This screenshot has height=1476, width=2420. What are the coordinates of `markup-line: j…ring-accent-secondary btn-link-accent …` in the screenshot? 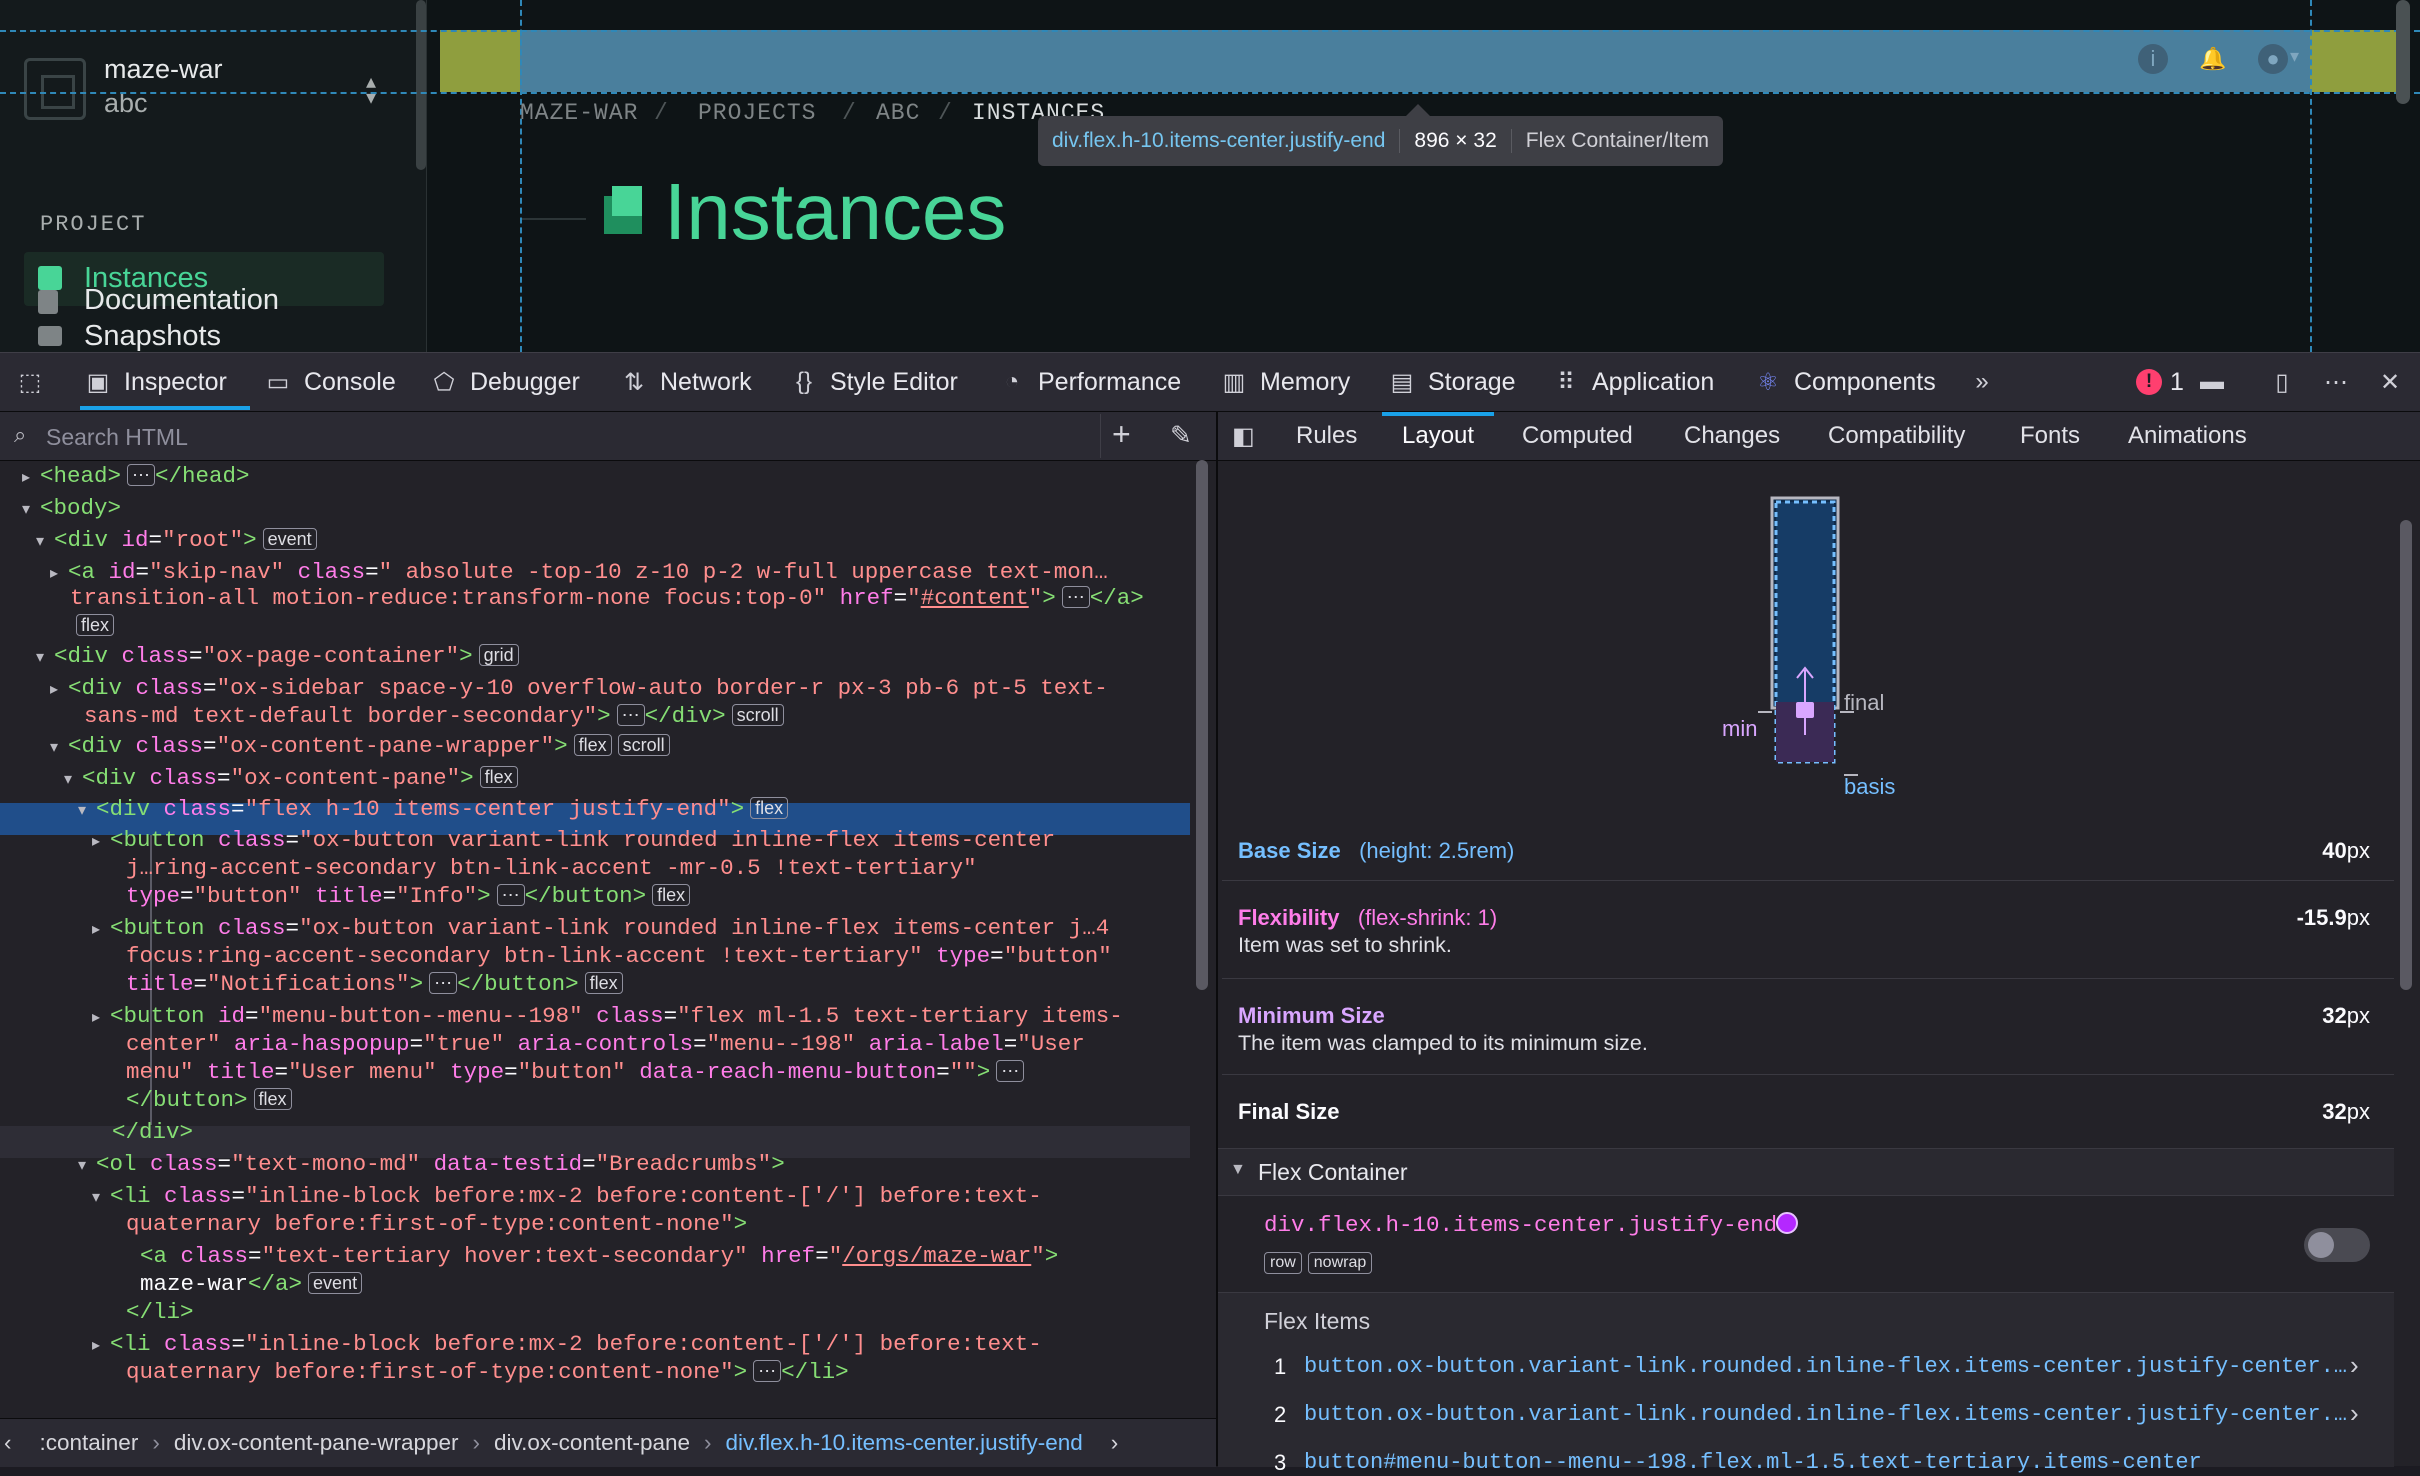 It's located at (551, 868).